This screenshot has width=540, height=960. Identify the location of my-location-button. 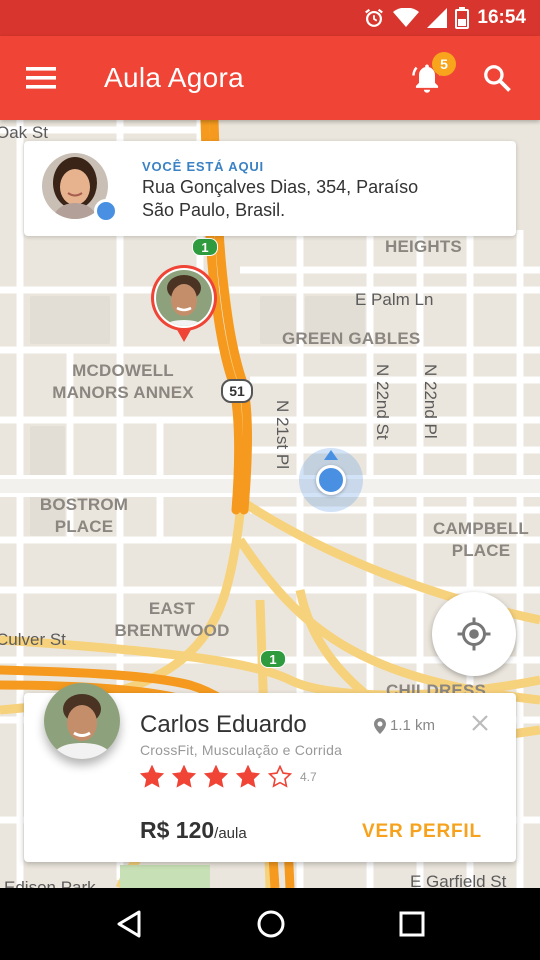
(474, 634).